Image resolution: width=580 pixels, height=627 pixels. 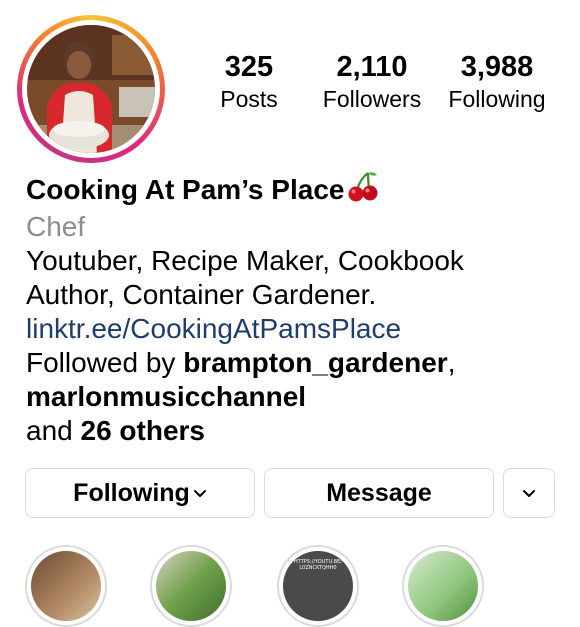 I want to click on bio-line-1: Youtuber, Recipe Maker, Cookbook, so click(x=245, y=260).